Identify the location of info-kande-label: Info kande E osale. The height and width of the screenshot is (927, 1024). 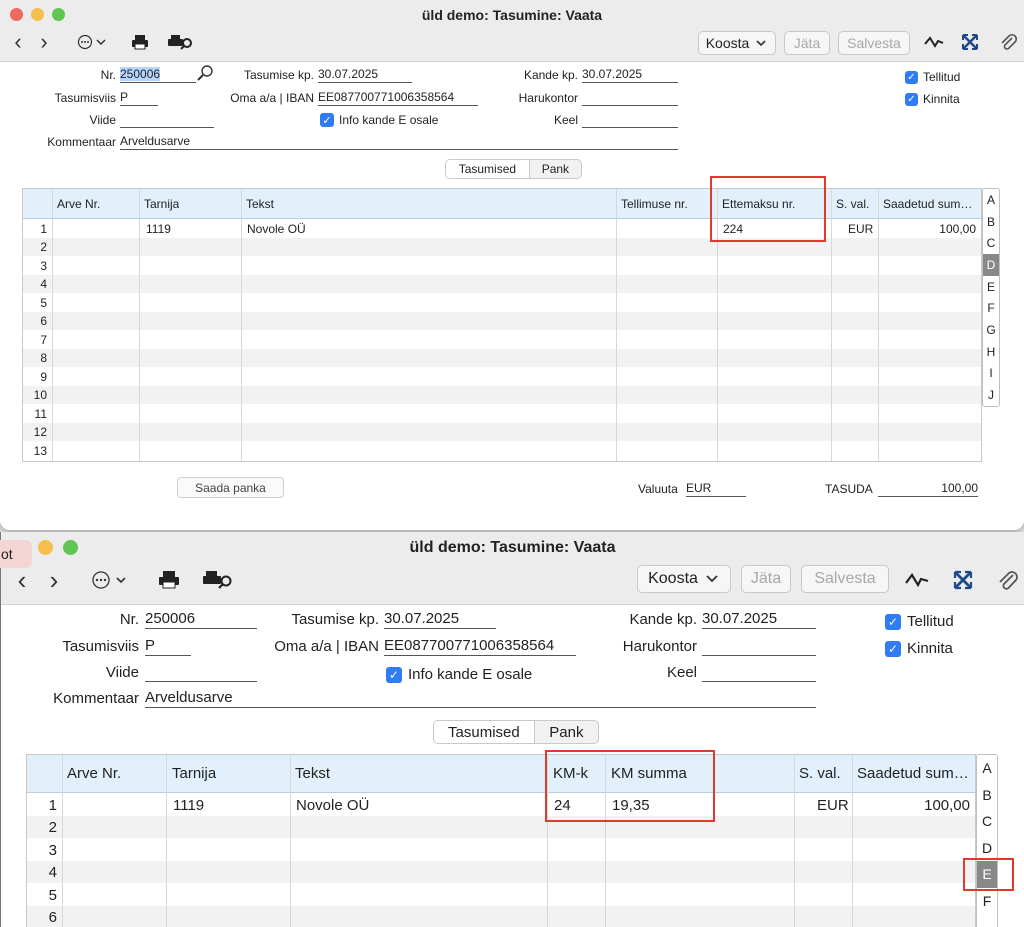
(470, 674).